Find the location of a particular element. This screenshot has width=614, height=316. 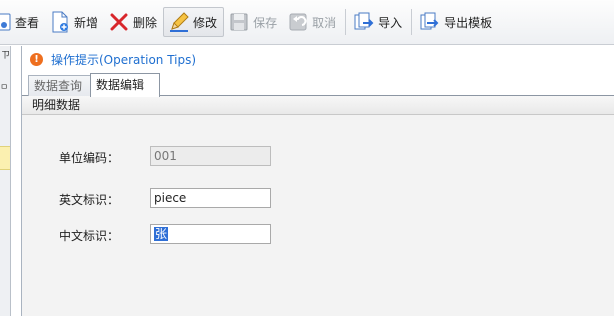

cancel-button: 取消 is located at coordinates (312, 22).